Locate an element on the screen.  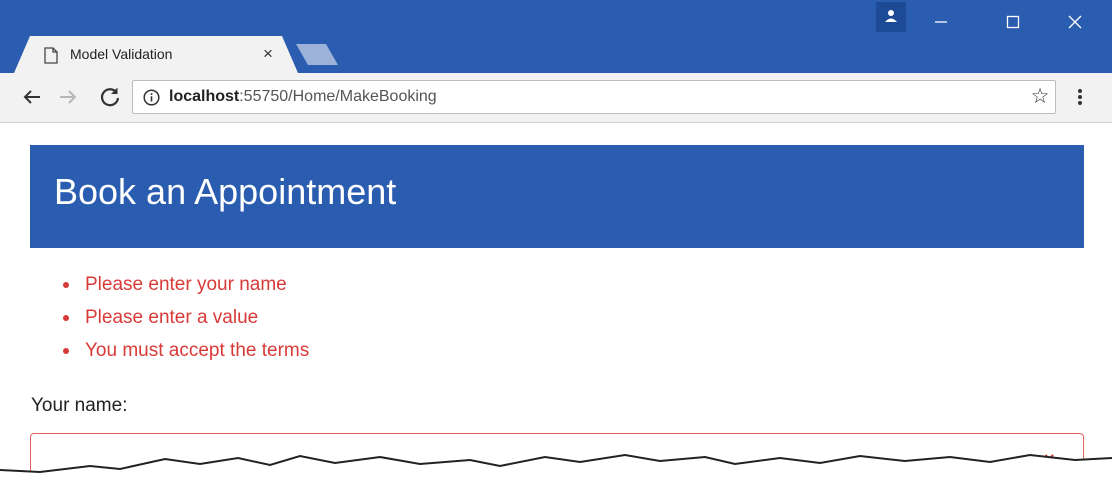
reload-icon is located at coordinates (110, 97).